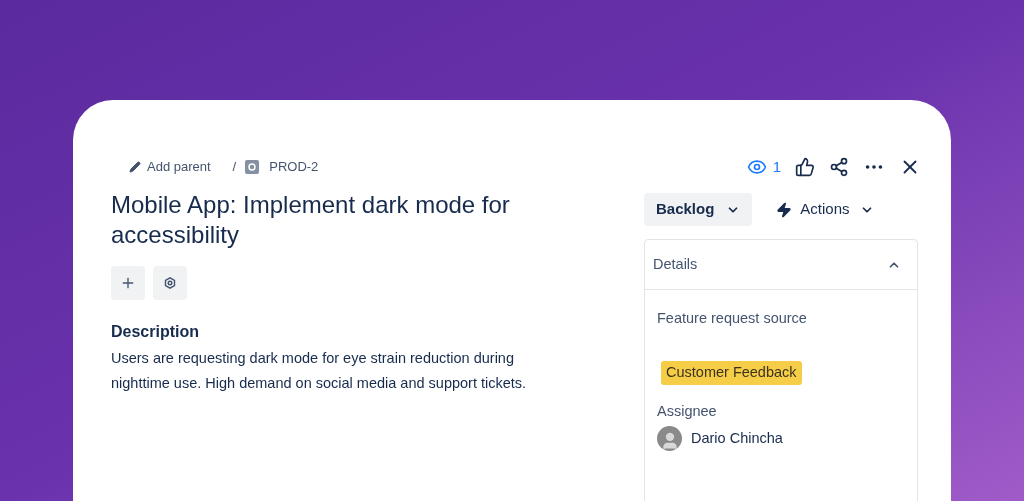 Image resolution: width=1024 pixels, height=501 pixels. What do you see at coordinates (669, 439) in the screenshot?
I see `avatar` at bounding box center [669, 439].